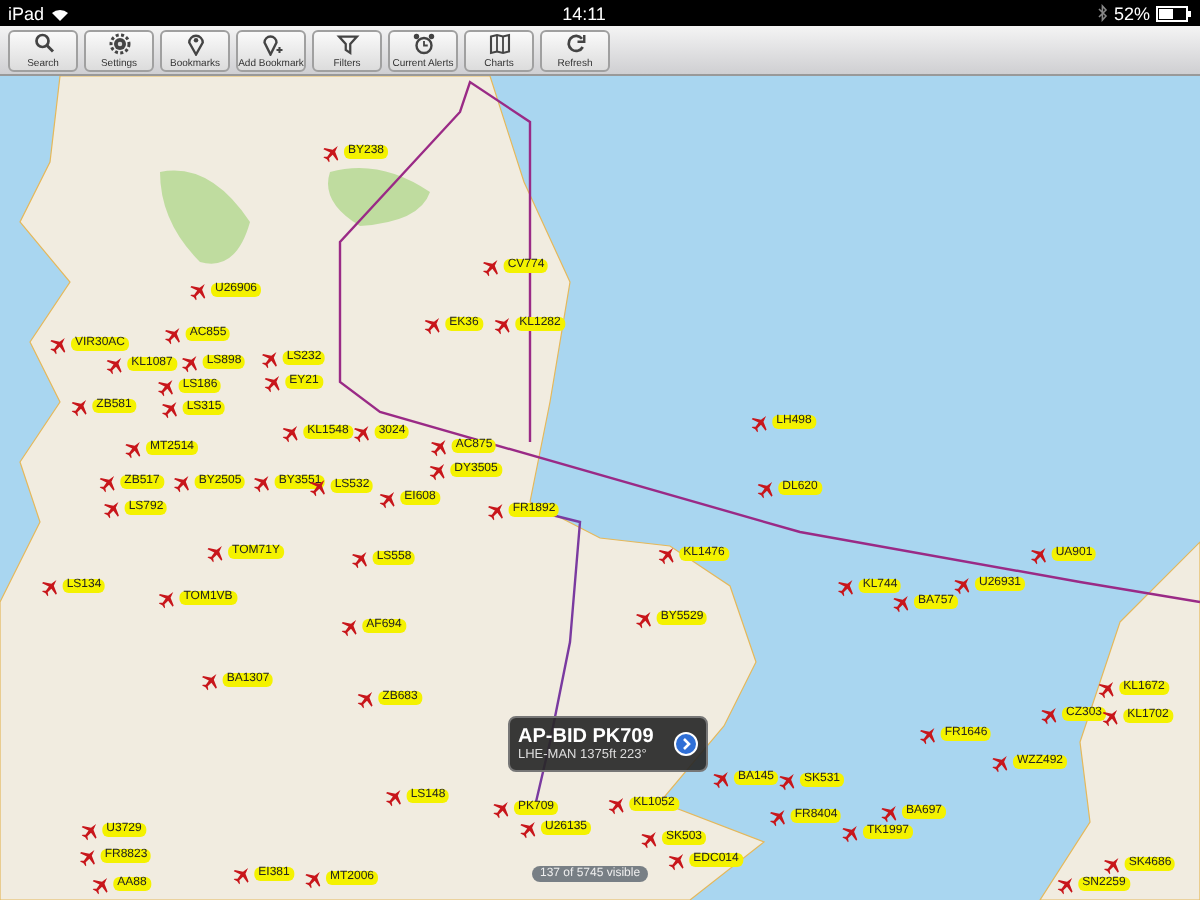 The height and width of the screenshot is (900, 1200). I want to click on battery-percent: 52%, so click(1131, 13).